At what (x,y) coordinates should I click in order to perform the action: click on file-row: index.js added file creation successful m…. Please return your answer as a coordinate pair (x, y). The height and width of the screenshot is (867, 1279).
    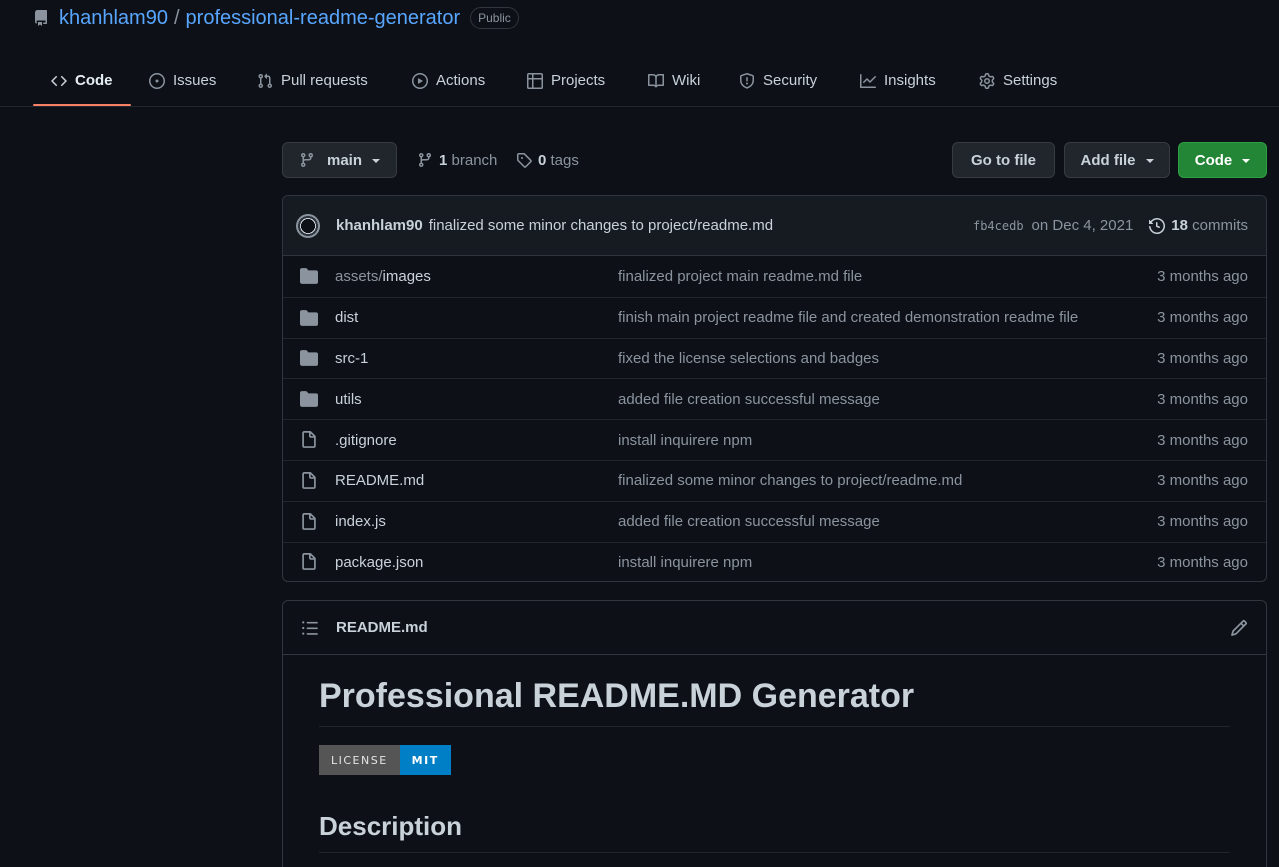
    Looking at the image, I should click on (774, 521).